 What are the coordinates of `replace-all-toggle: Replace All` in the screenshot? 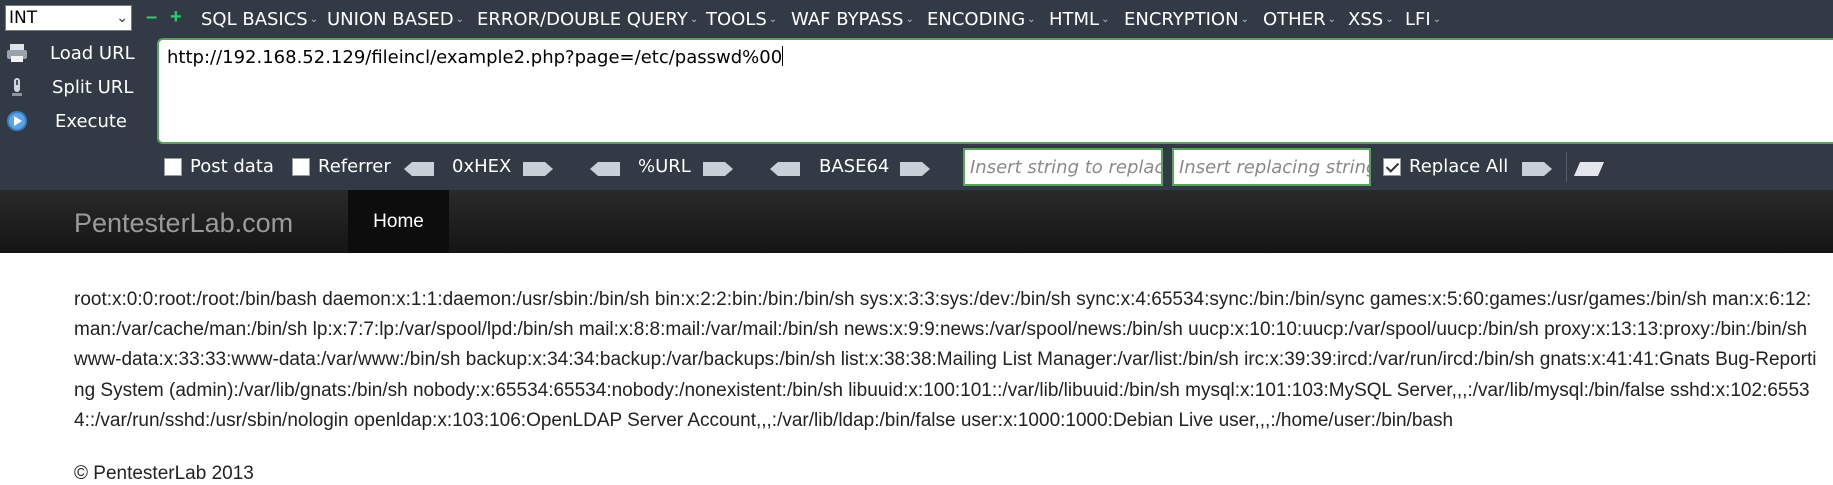 It's located at (1445, 166).